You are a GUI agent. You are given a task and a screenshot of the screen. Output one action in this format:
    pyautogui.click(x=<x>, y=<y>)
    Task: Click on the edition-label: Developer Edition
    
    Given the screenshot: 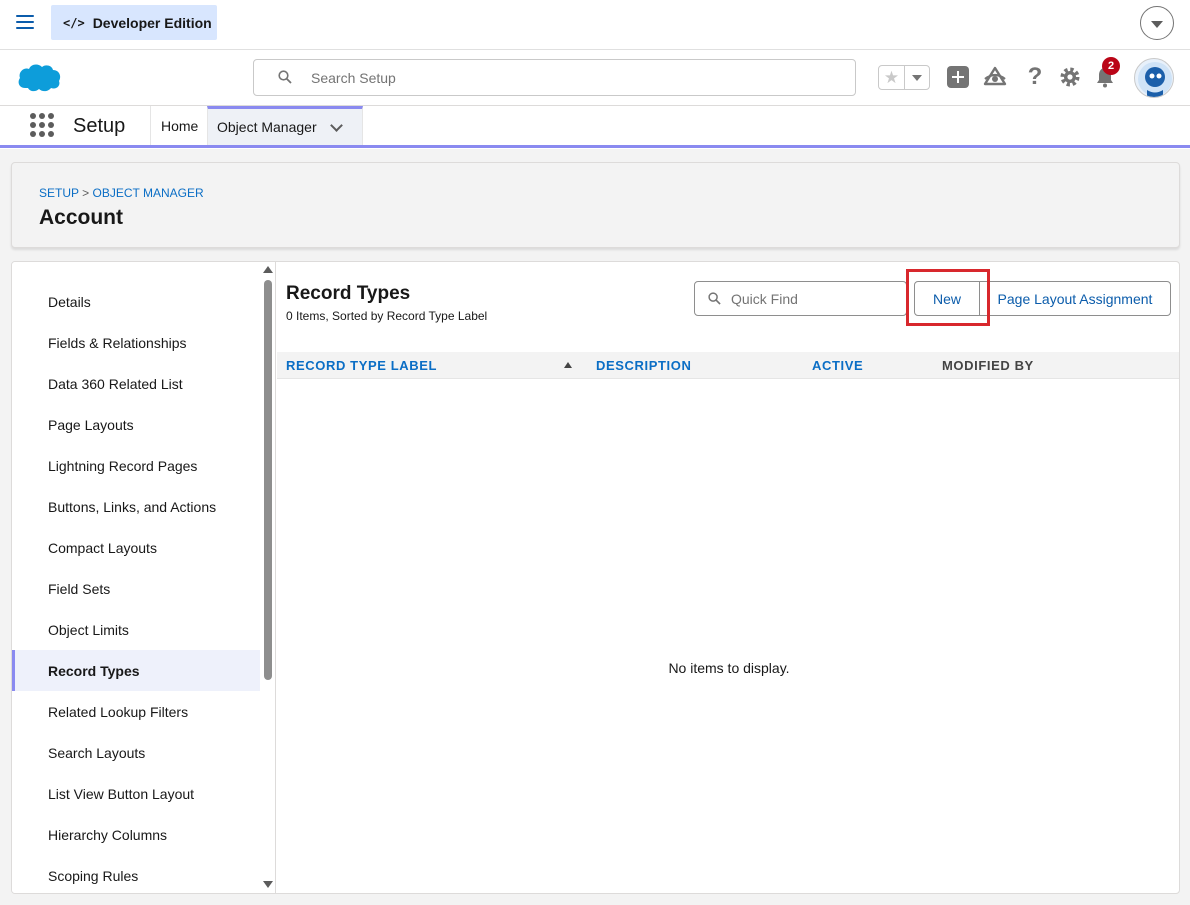 What is the action you would take?
    pyautogui.click(x=152, y=22)
    